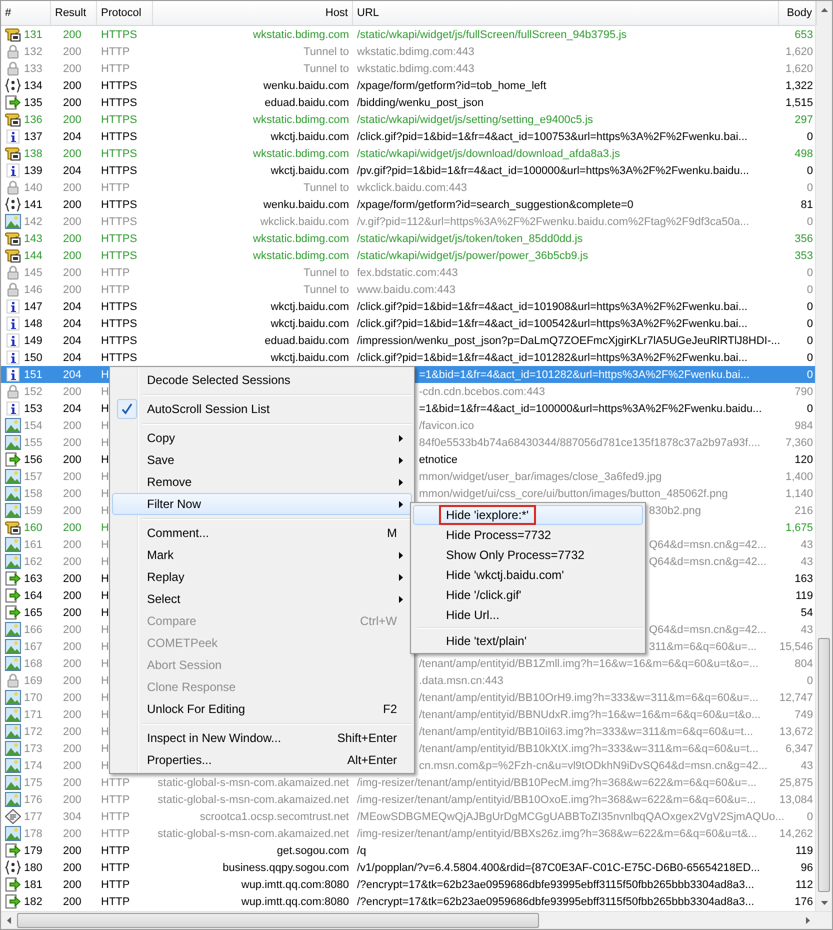 The height and width of the screenshot is (930, 833). I want to click on table-cell: 136, so click(33, 120).